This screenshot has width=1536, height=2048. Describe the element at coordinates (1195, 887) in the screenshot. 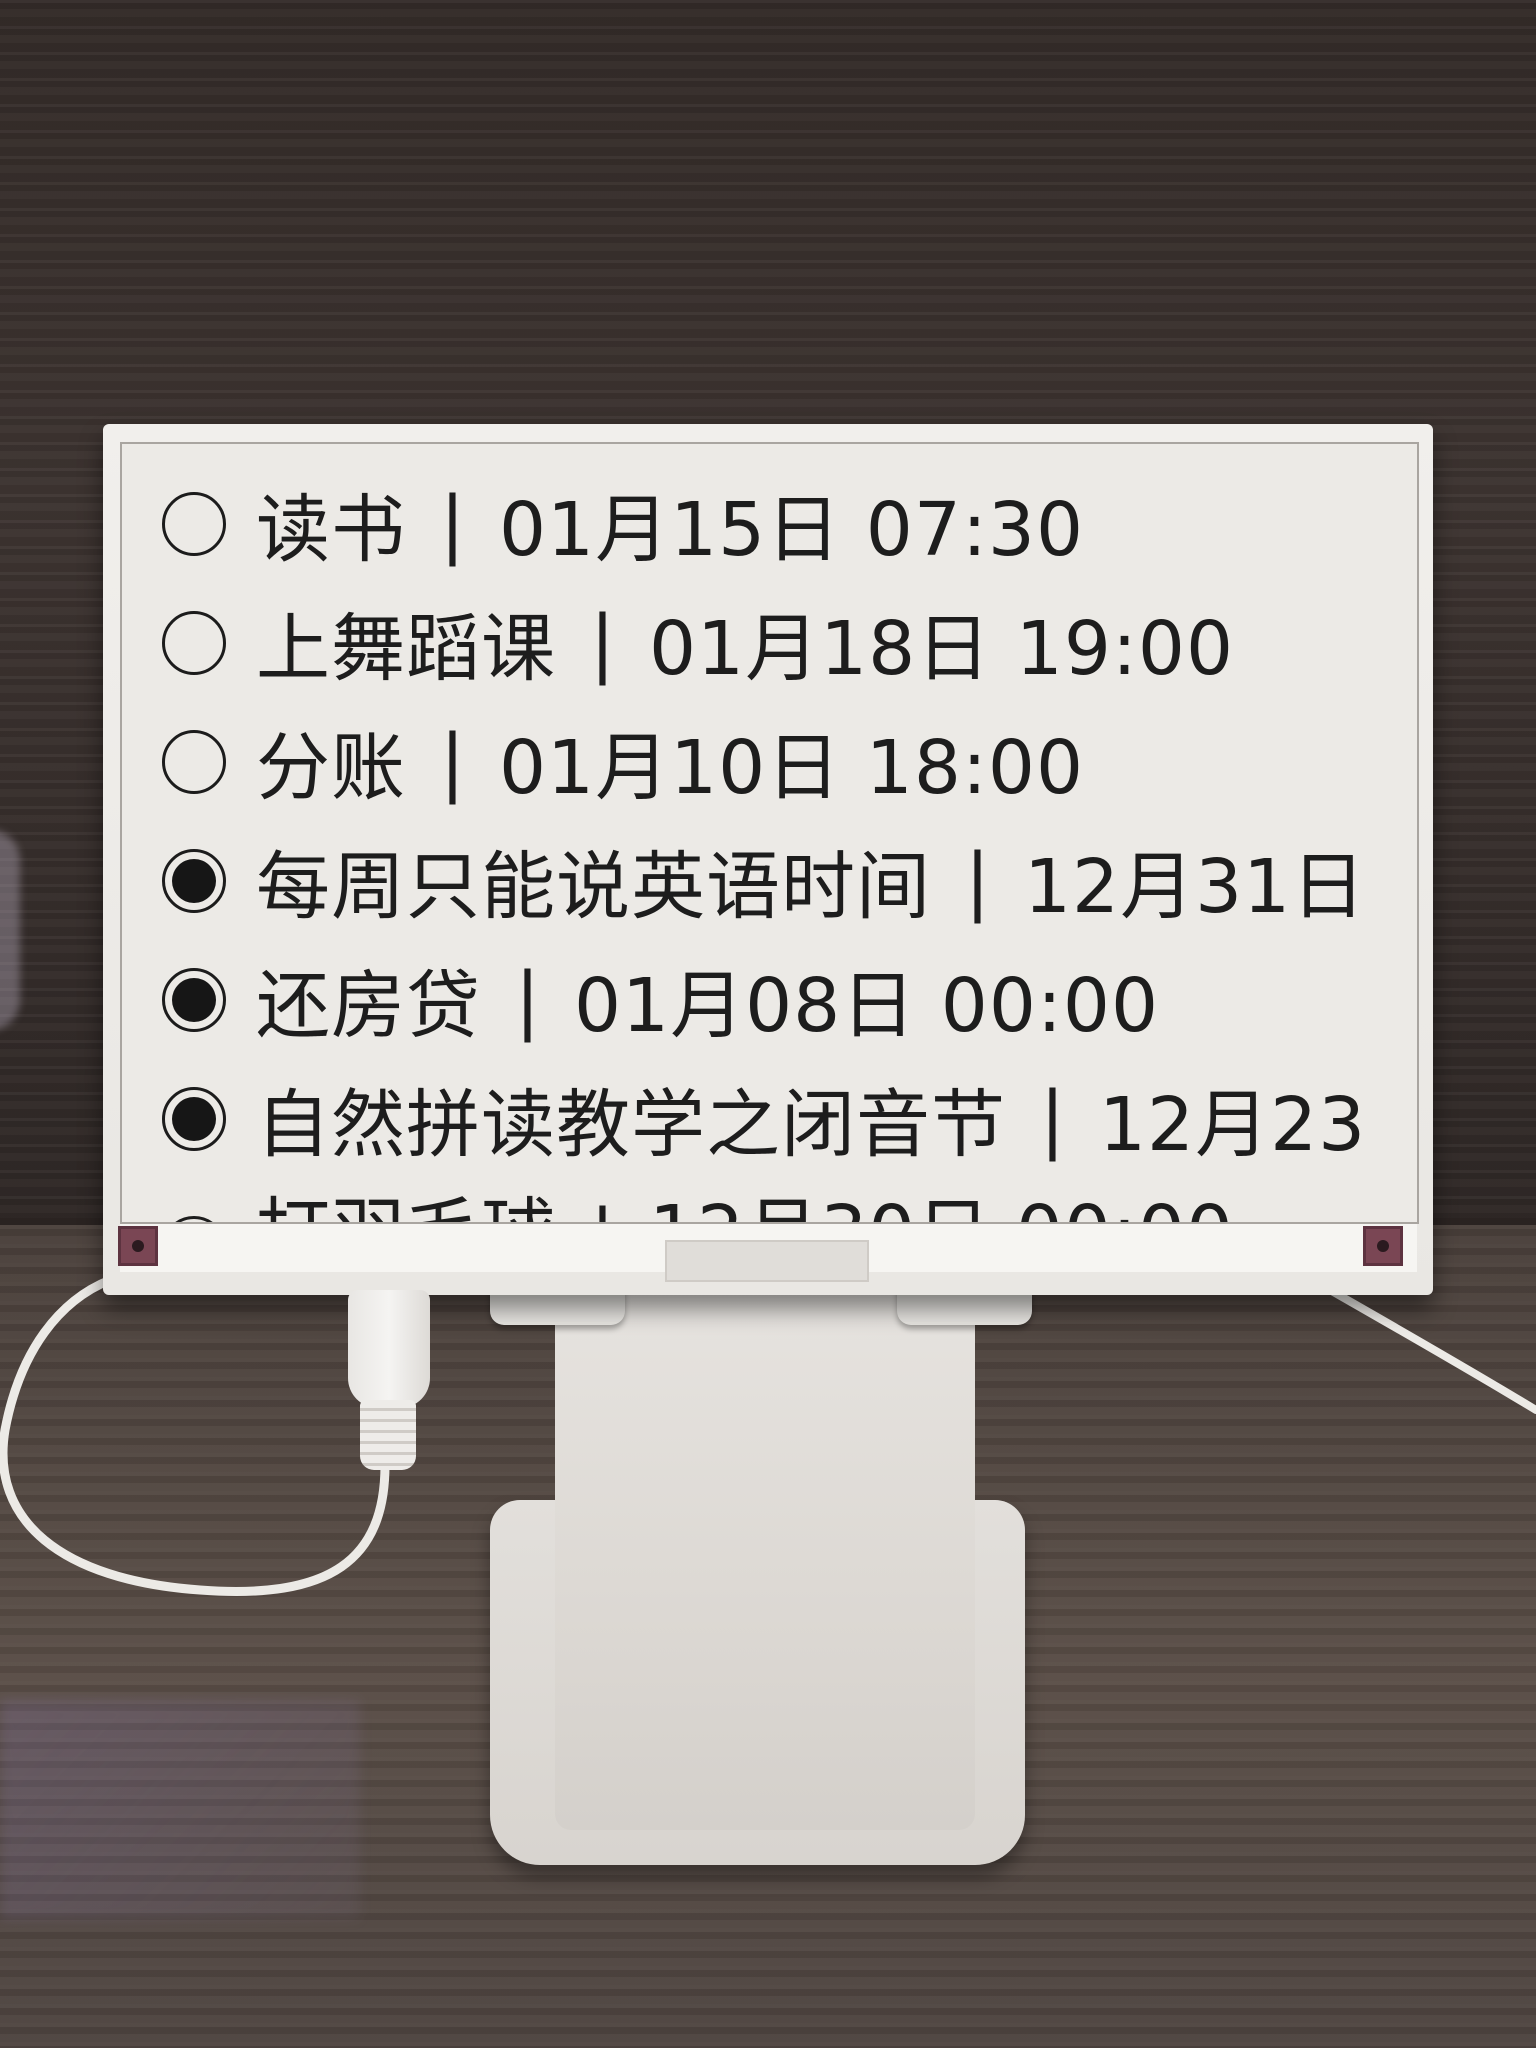

I see `todo-date: 12月31日` at that location.